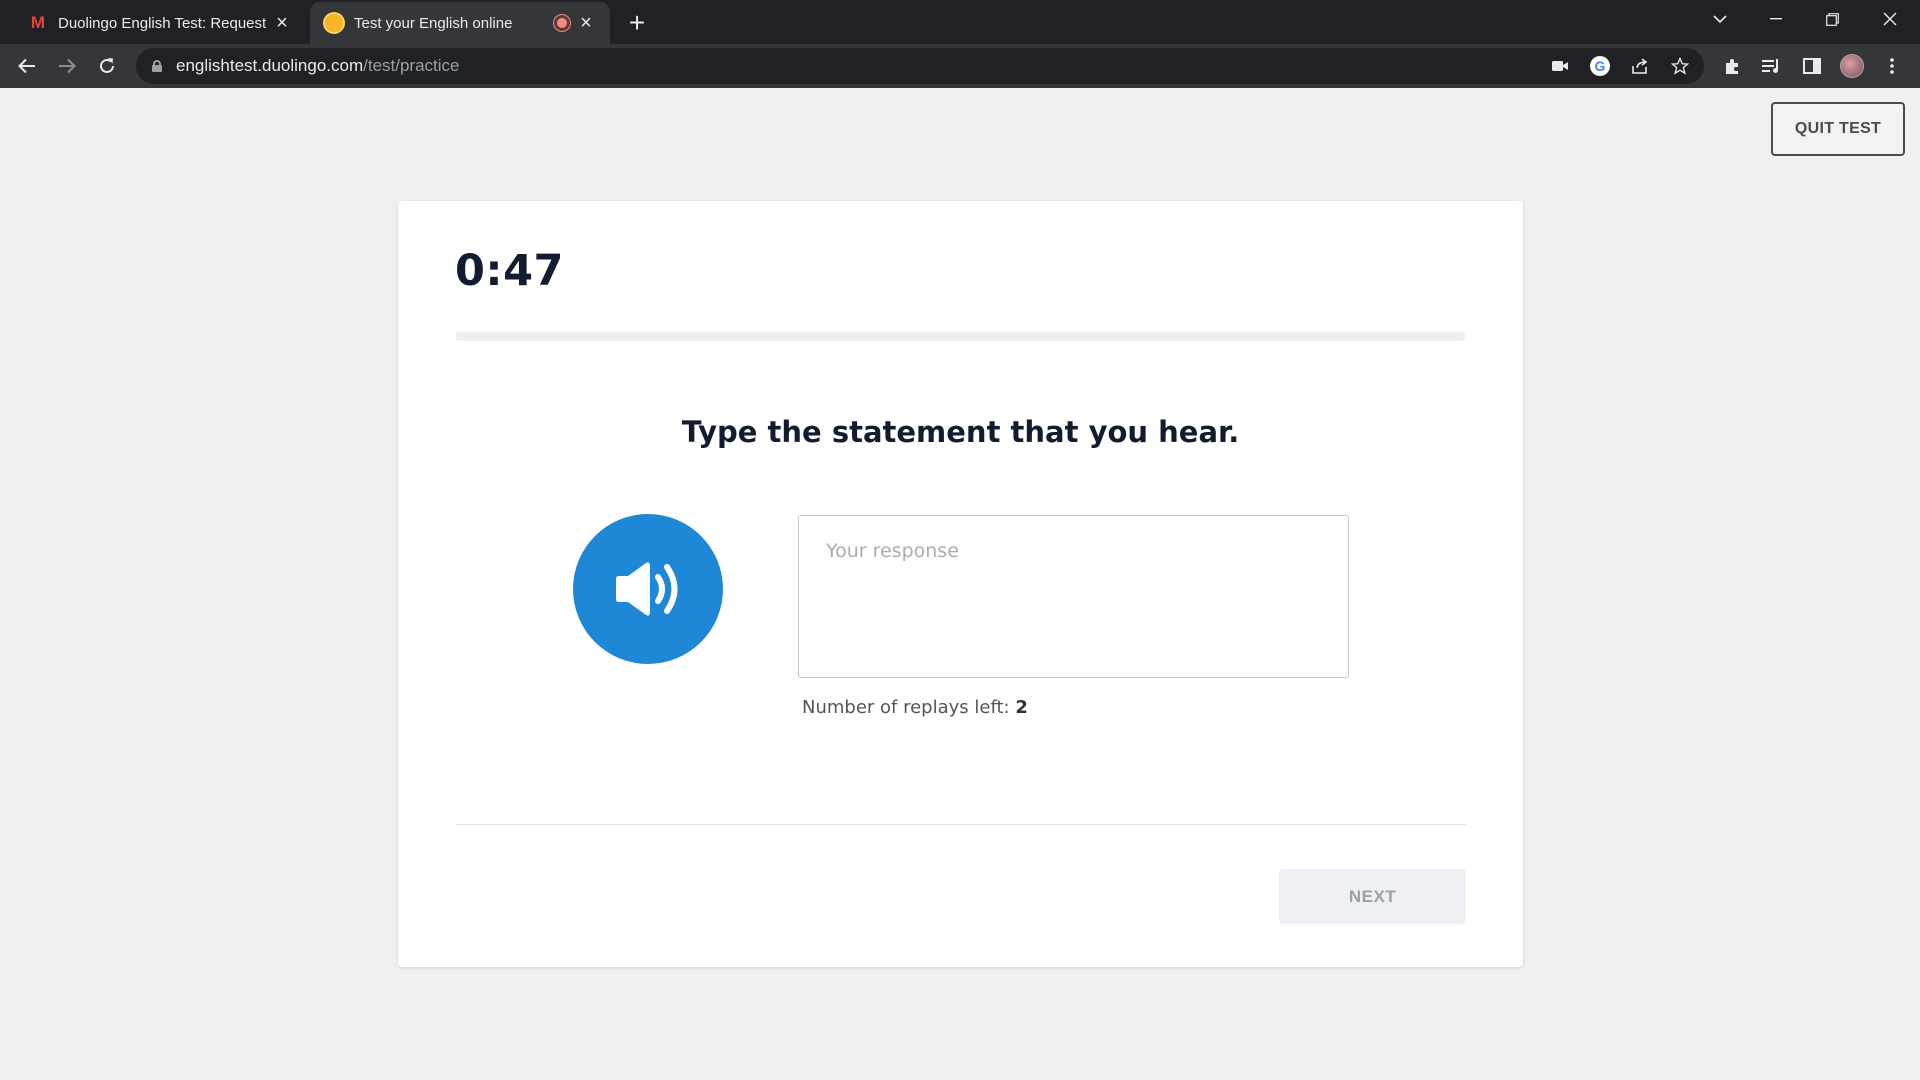 Image resolution: width=1920 pixels, height=1080 pixels. I want to click on browser-toolbar: englishtest.duolingo.com/test/practice G, so click(960, 66).